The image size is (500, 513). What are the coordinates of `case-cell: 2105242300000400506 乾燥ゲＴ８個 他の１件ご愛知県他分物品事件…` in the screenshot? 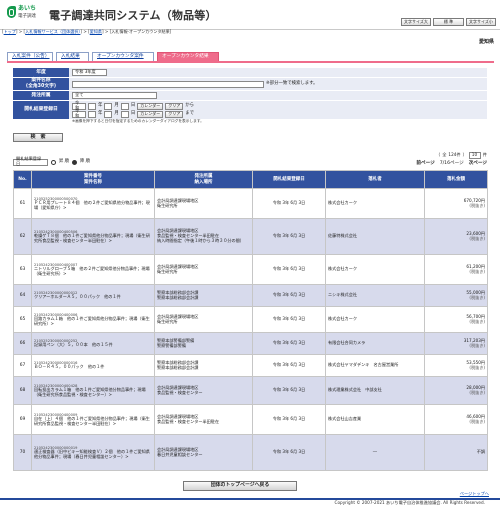 It's located at (93, 236).